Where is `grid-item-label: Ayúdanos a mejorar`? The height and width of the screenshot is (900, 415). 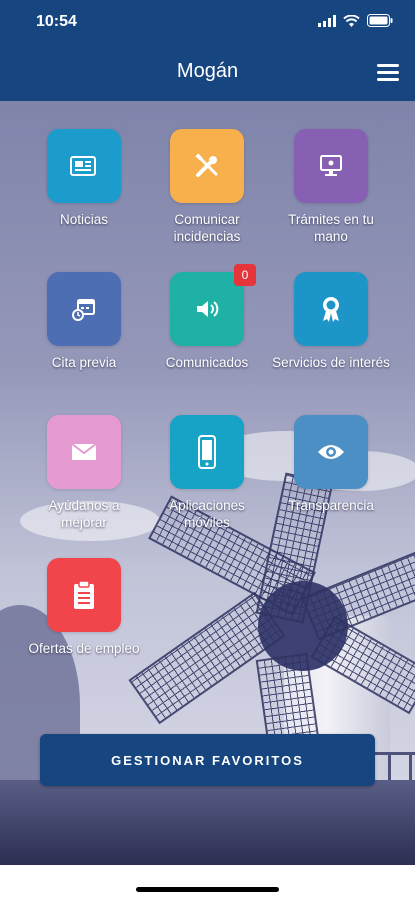
grid-item-label: Ayúdanos a mejorar is located at coordinates (84, 514).